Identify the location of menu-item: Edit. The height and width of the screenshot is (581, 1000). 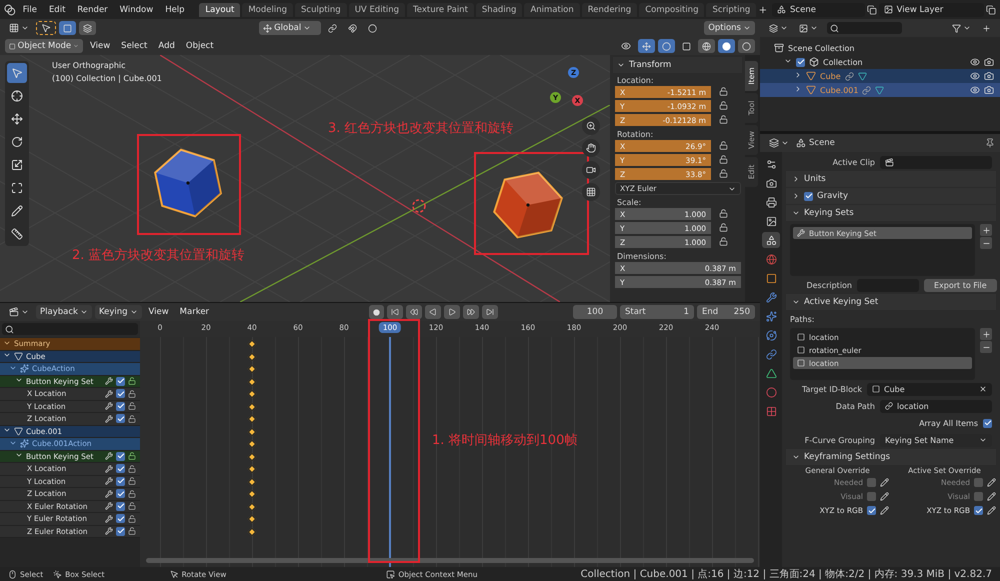
(57, 9).